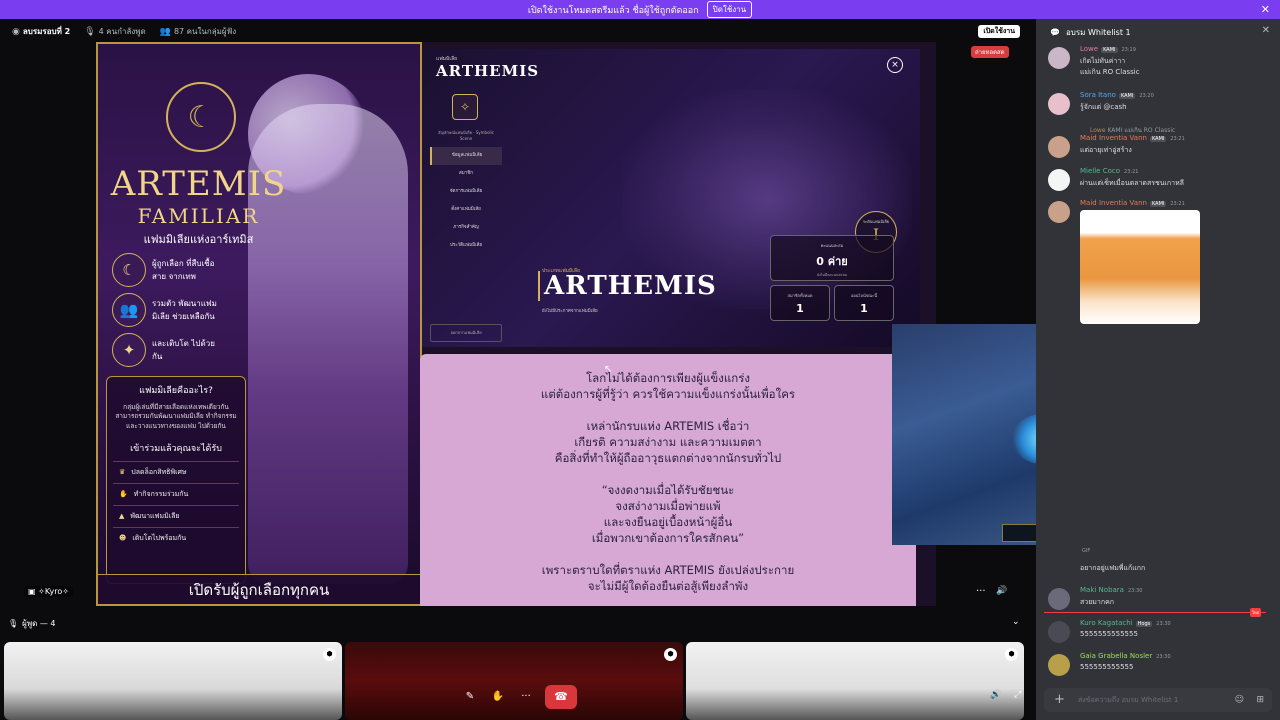 The width and height of the screenshot is (1280, 720). I want to click on poster-subtitle-th: แฟมมิเลียแห่งอาร์เทมิส, so click(198, 239).